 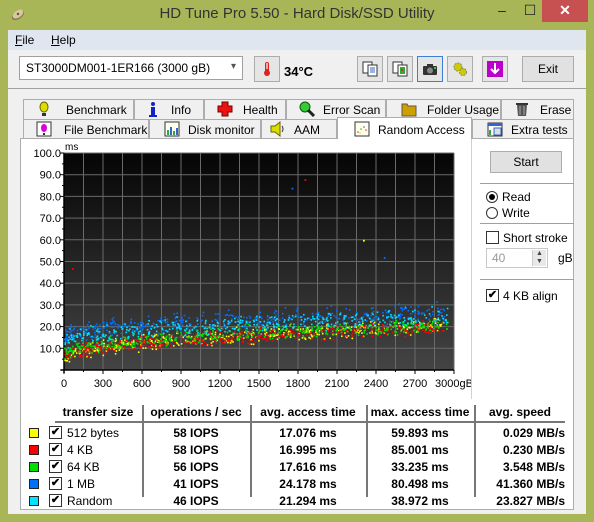 I want to click on tab-aam: AAM, so click(x=299, y=129).